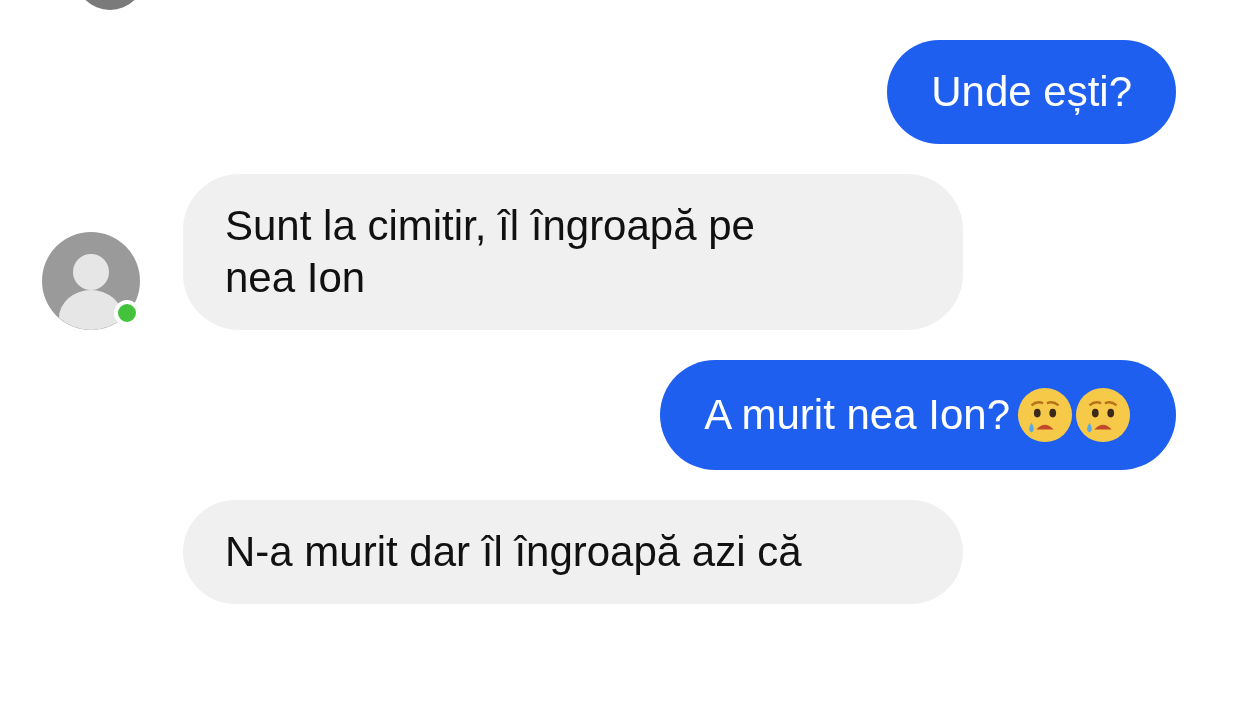  What do you see at coordinates (514, 552) in the screenshot?
I see `message-text: N-a murit dar îl îngroapă azi că` at bounding box center [514, 552].